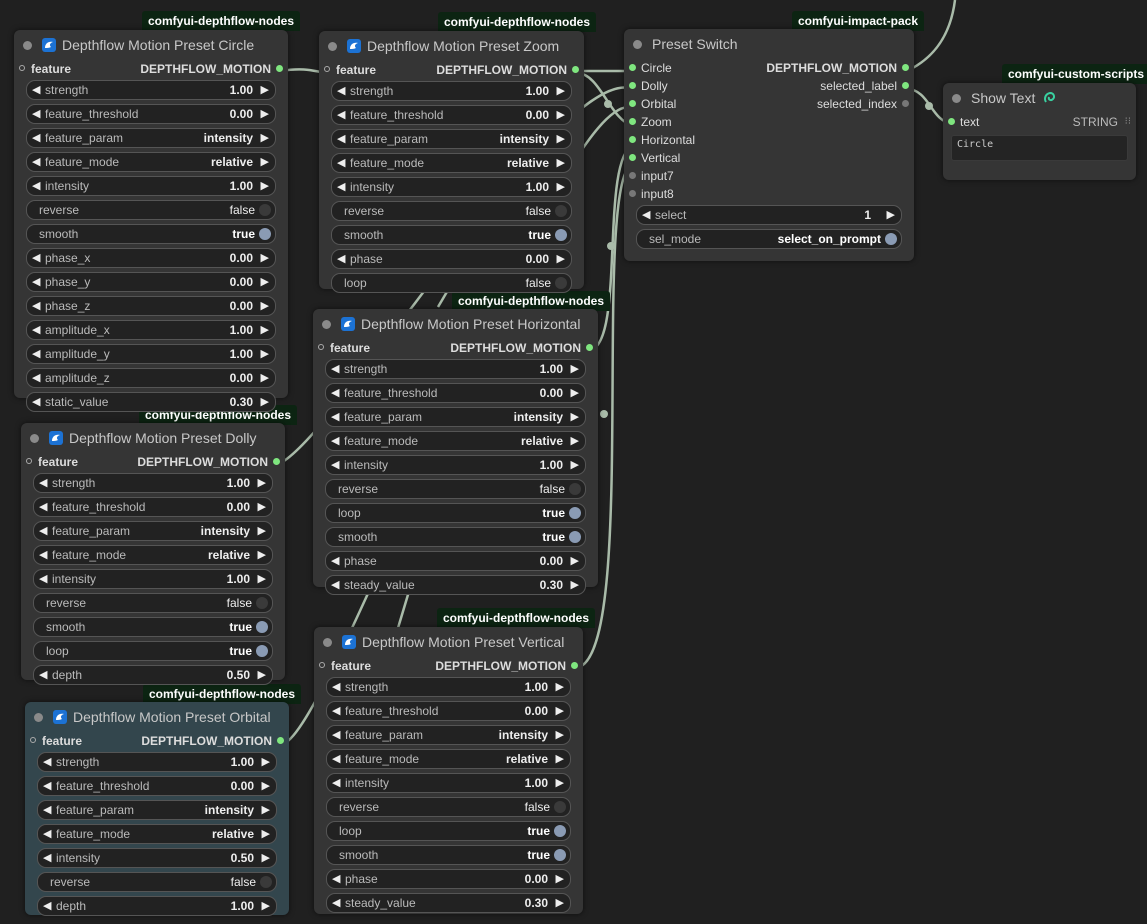 This screenshot has width=1147, height=924. I want to click on node-title: Show Text, so click(1039, 98).